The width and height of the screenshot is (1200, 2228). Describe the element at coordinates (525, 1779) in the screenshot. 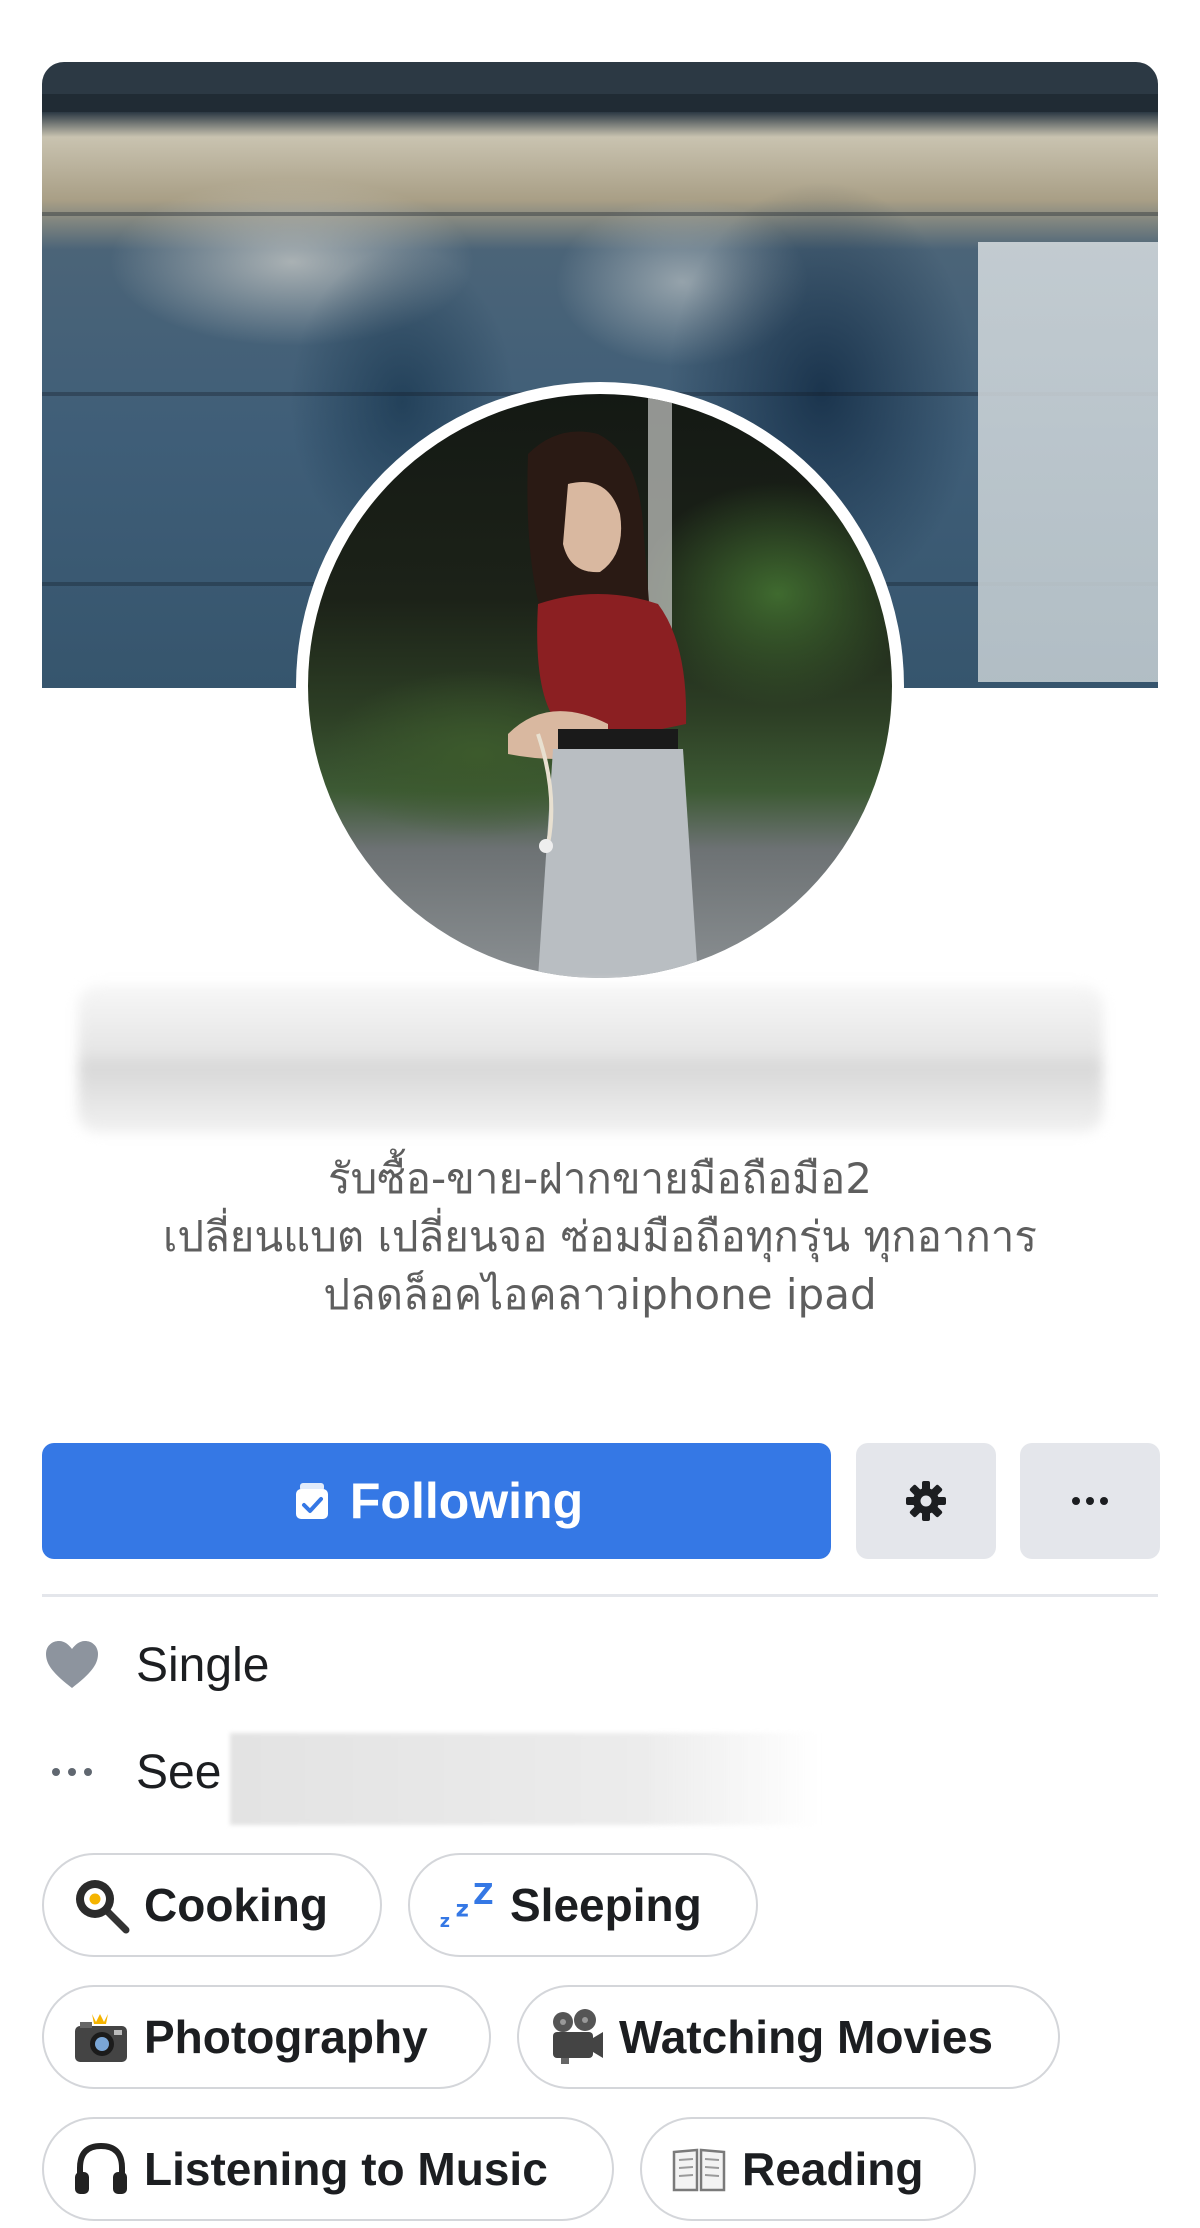

I see `redacted-text` at that location.